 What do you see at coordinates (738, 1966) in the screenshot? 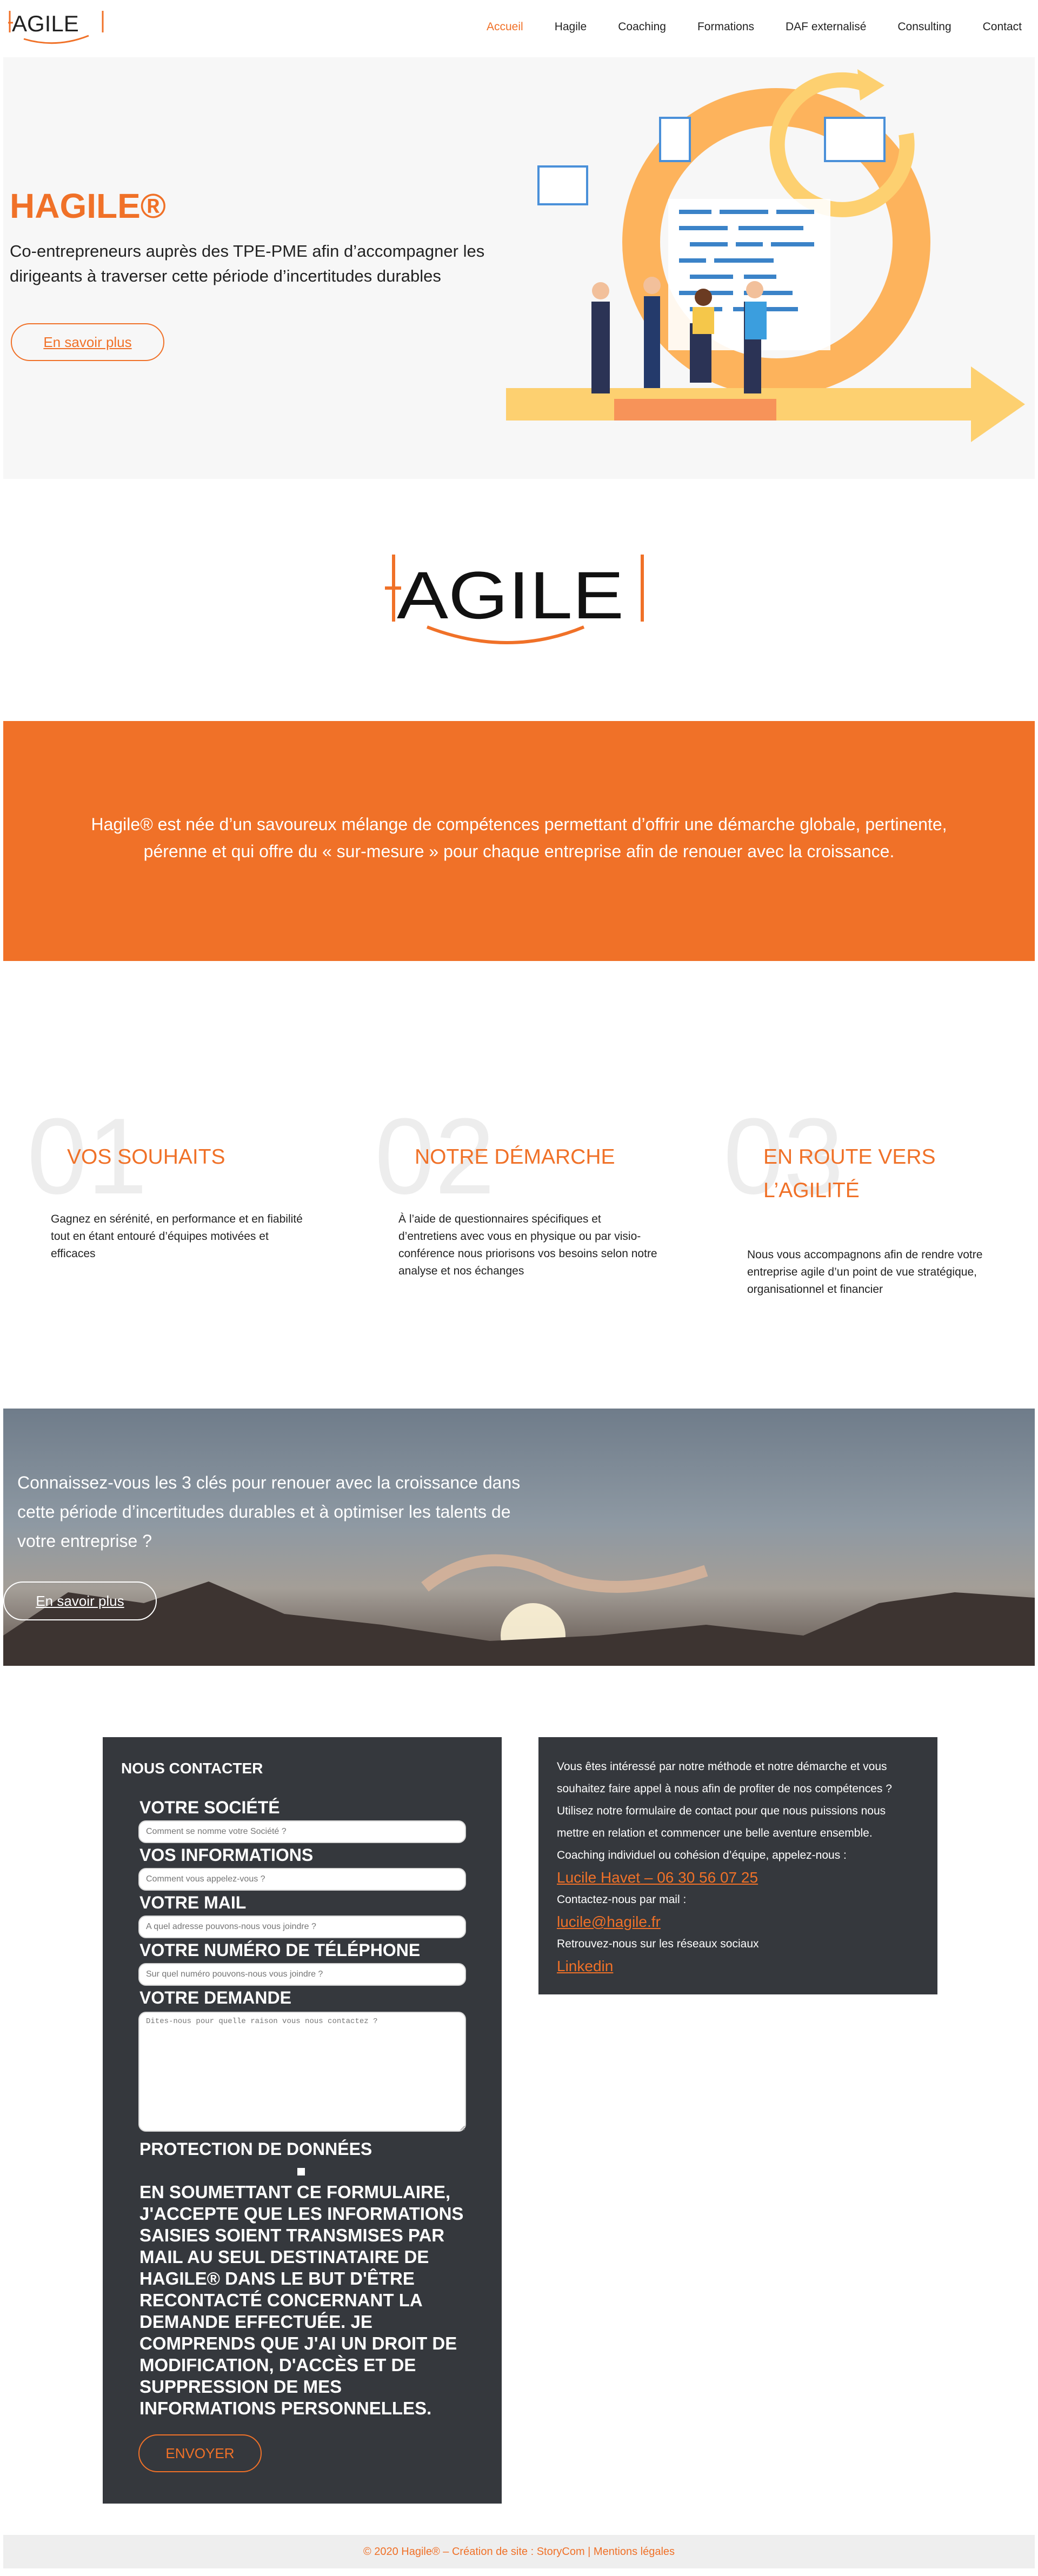
I see `linkedin-link: Linkedin` at bounding box center [738, 1966].